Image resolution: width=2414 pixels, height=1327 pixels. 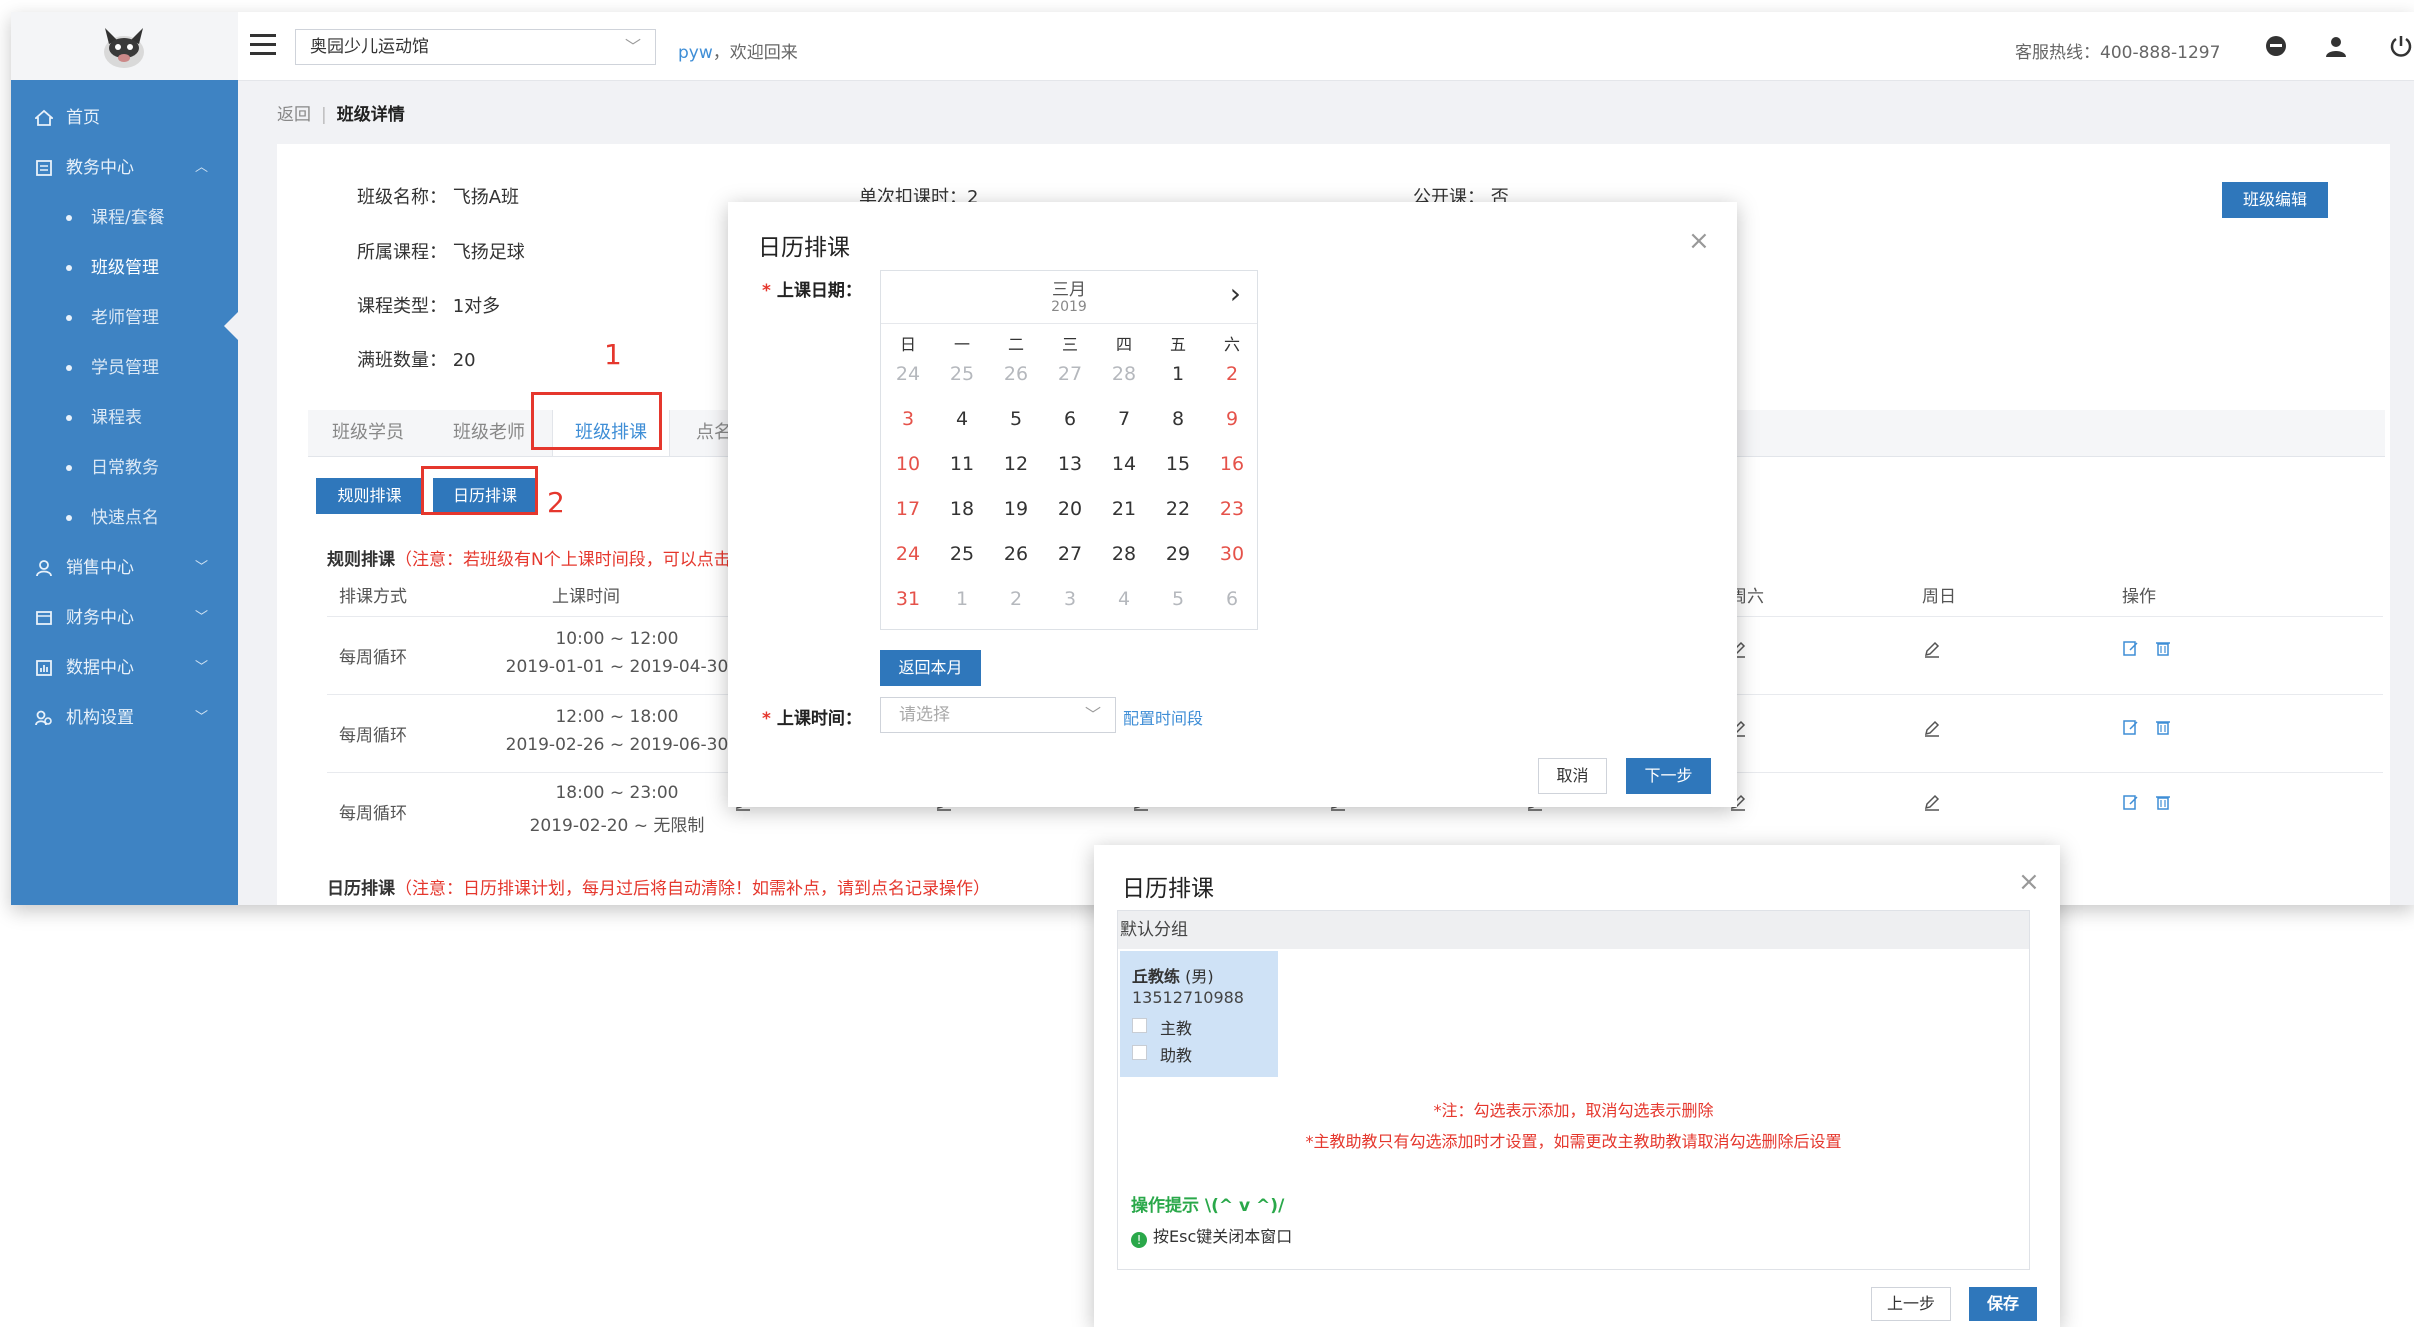 What do you see at coordinates (1070, 509) in the screenshot?
I see `calendar-day: 20` at bounding box center [1070, 509].